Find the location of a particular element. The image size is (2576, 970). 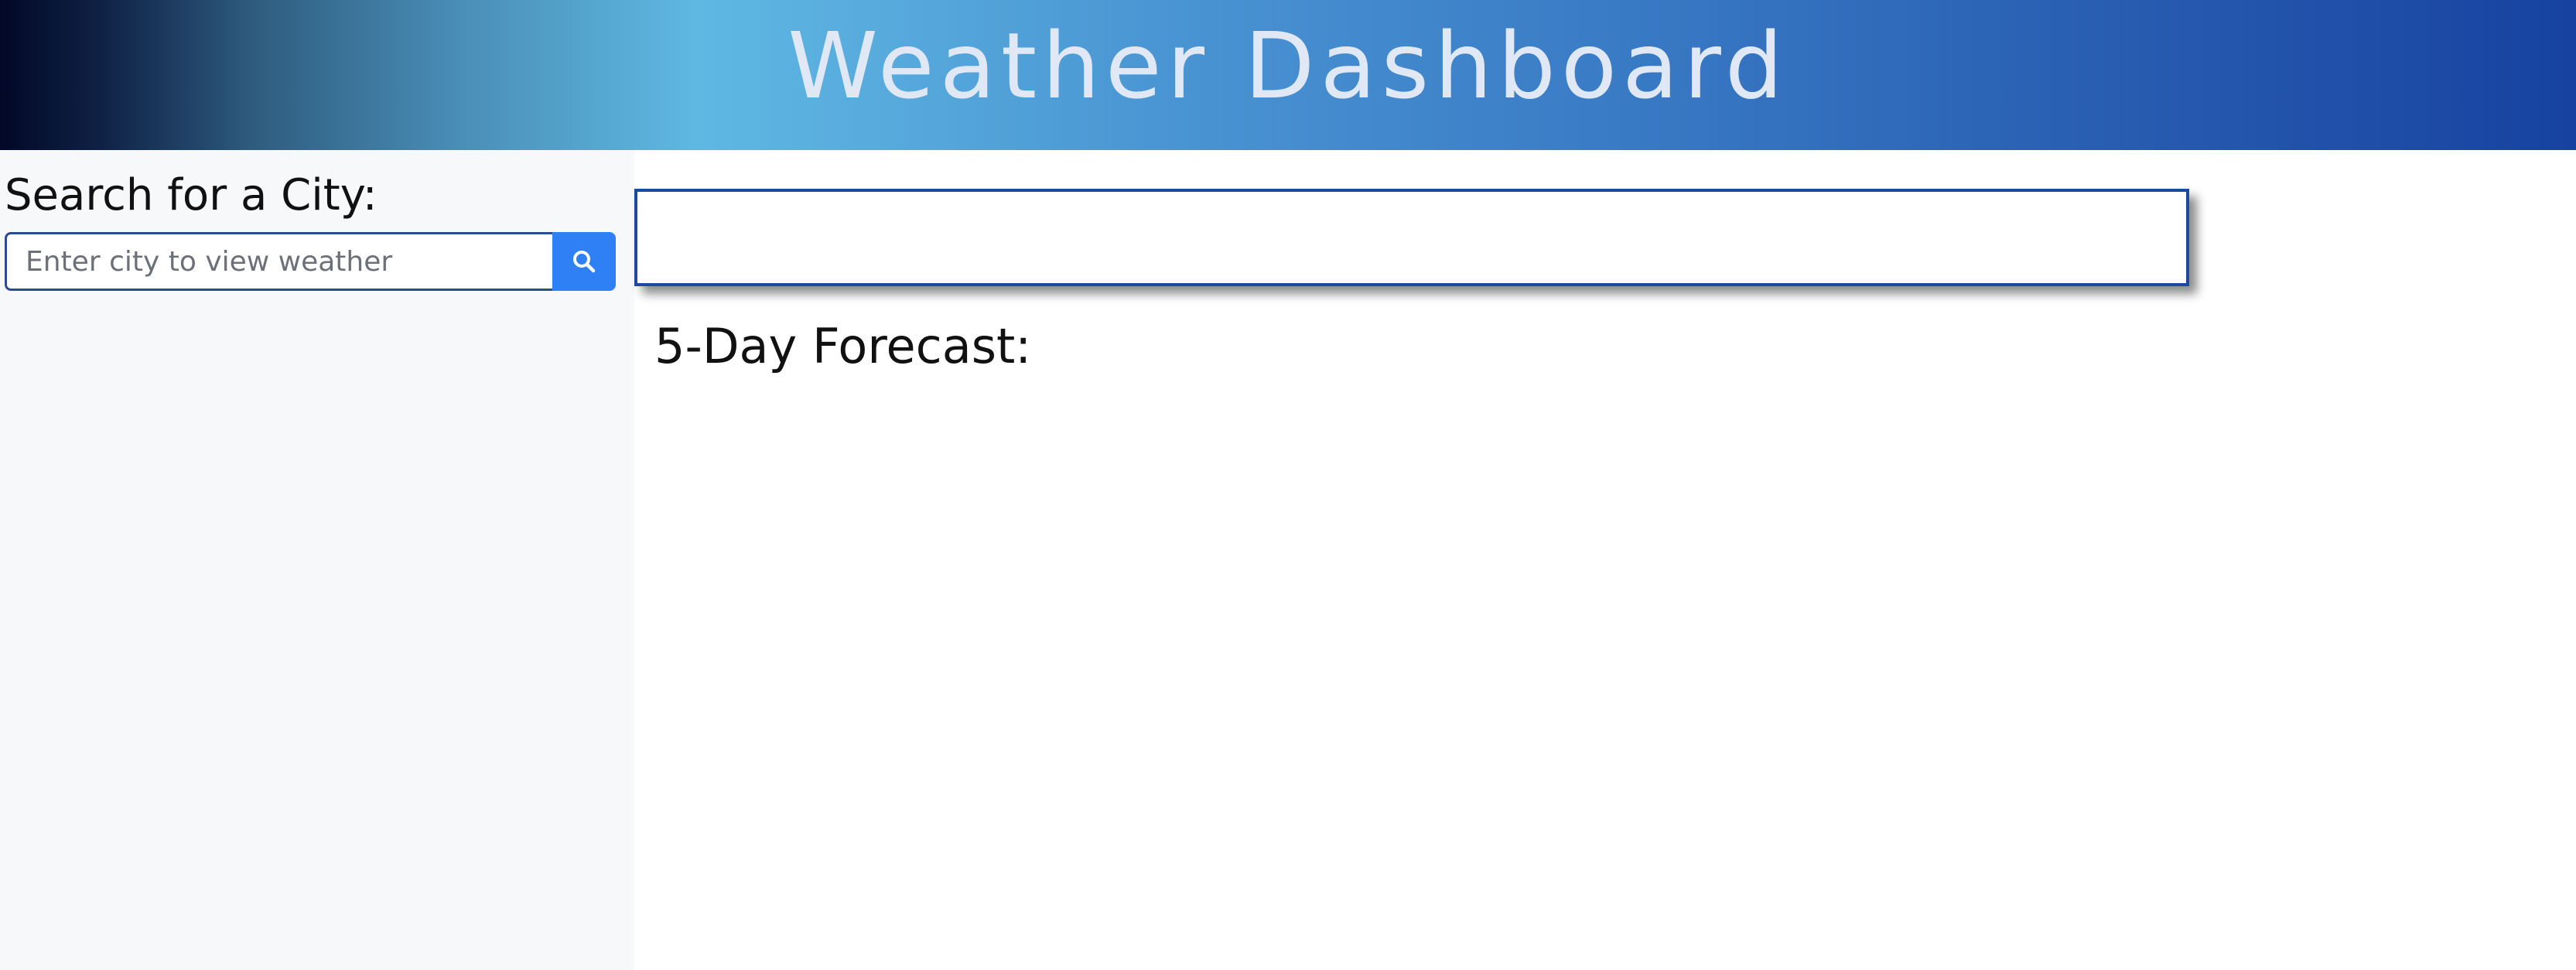

forecast-heading: 5-Day Forecast: is located at coordinates (843, 346).